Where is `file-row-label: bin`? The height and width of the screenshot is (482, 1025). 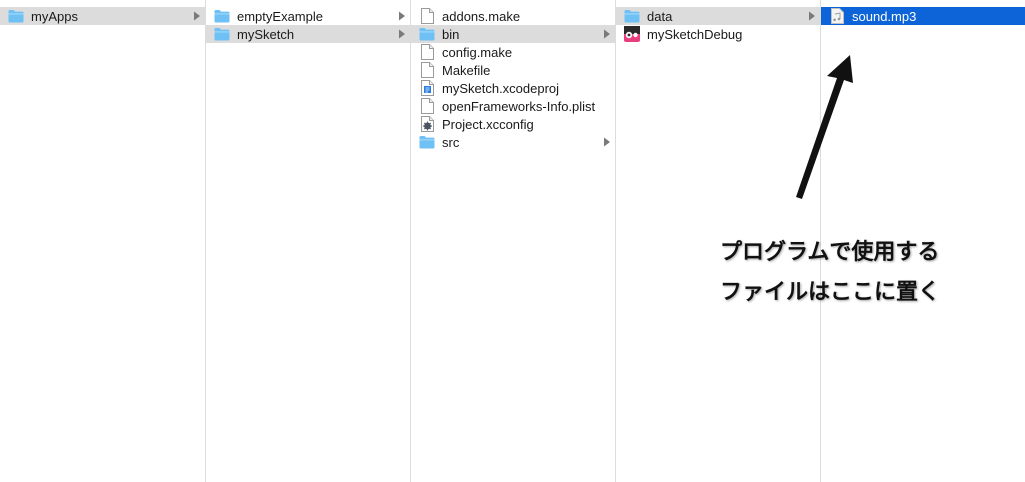 file-row-label: bin is located at coordinates (451, 34).